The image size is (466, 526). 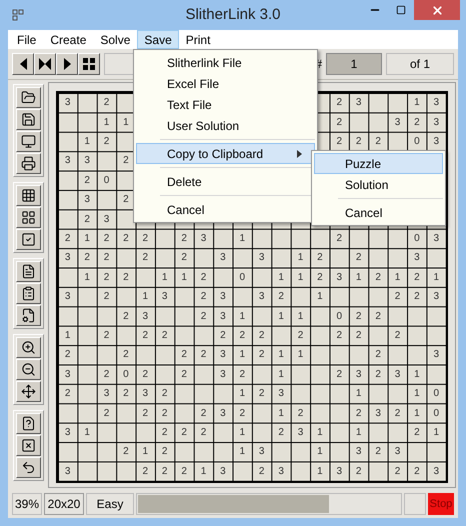 What do you see at coordinates (225, 125) in the screenshot?
I see `menu-item: User Solution` at bounding box center [225, 125].